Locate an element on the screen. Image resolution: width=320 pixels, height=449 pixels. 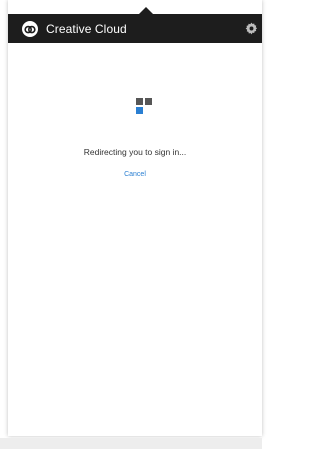
header-bar: Creative Cloud is located at coordinates (135, 28).